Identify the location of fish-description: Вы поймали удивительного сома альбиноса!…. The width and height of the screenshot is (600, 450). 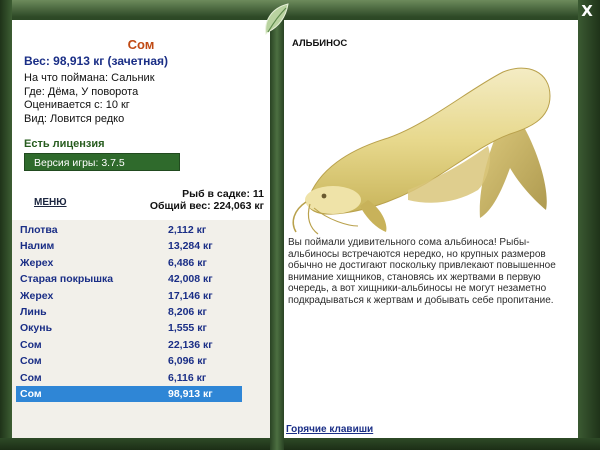
(422, 271).